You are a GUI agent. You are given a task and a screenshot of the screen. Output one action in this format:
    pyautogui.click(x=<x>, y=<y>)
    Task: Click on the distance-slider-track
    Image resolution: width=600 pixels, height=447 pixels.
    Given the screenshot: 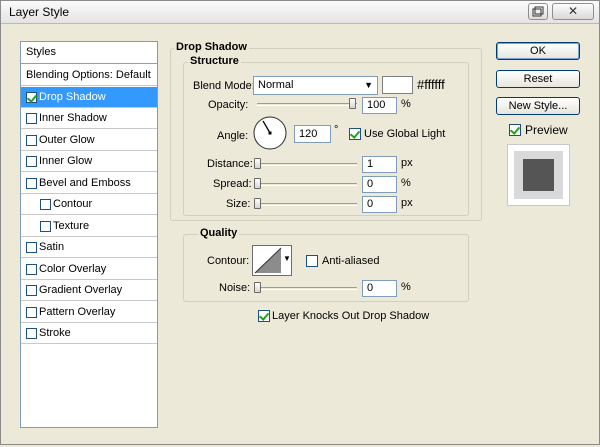 What is the action you would take?
    pyautogui.click(x=307, y=164)
    